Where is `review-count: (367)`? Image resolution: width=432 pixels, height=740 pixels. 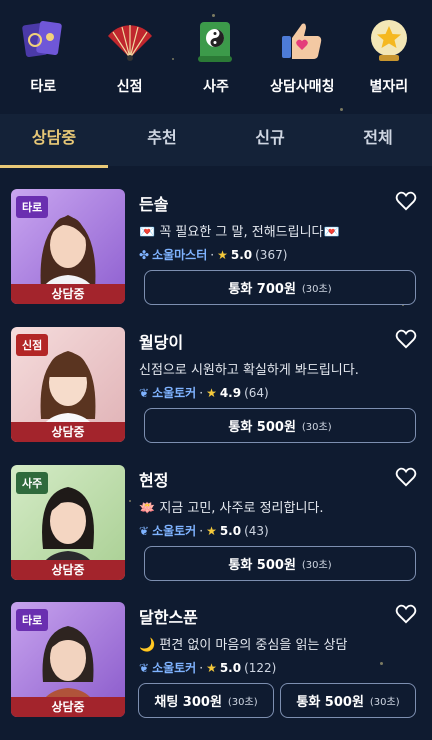
review-count: (367) is located at coordinates (271, 254).